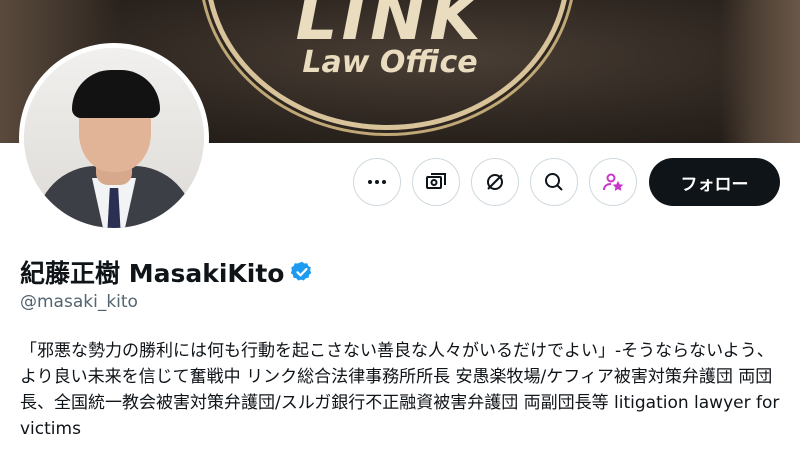 This screenshot has width=800, height=457. Describe the element at coordinates (79, 302) in the screenshot. I see `user-handle: @masaki_kito` at that location.